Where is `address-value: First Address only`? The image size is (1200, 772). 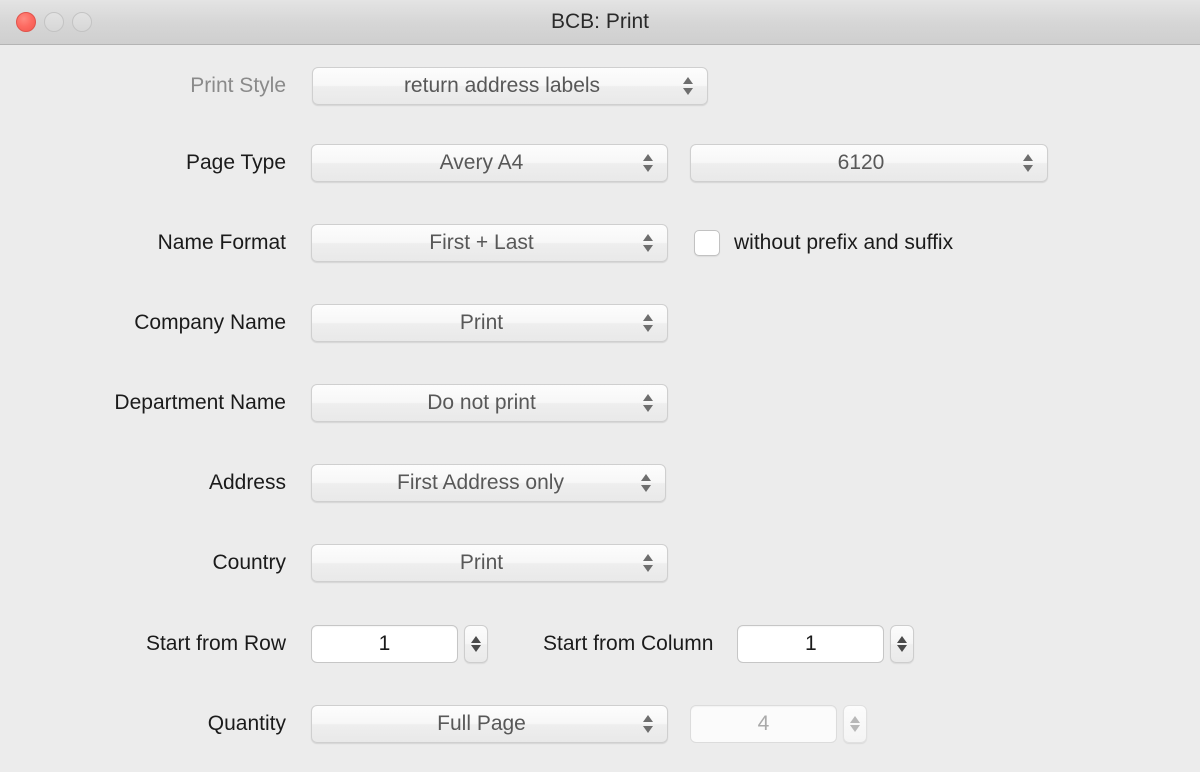
address-value: First Address only is located at coordinates (480, 482).